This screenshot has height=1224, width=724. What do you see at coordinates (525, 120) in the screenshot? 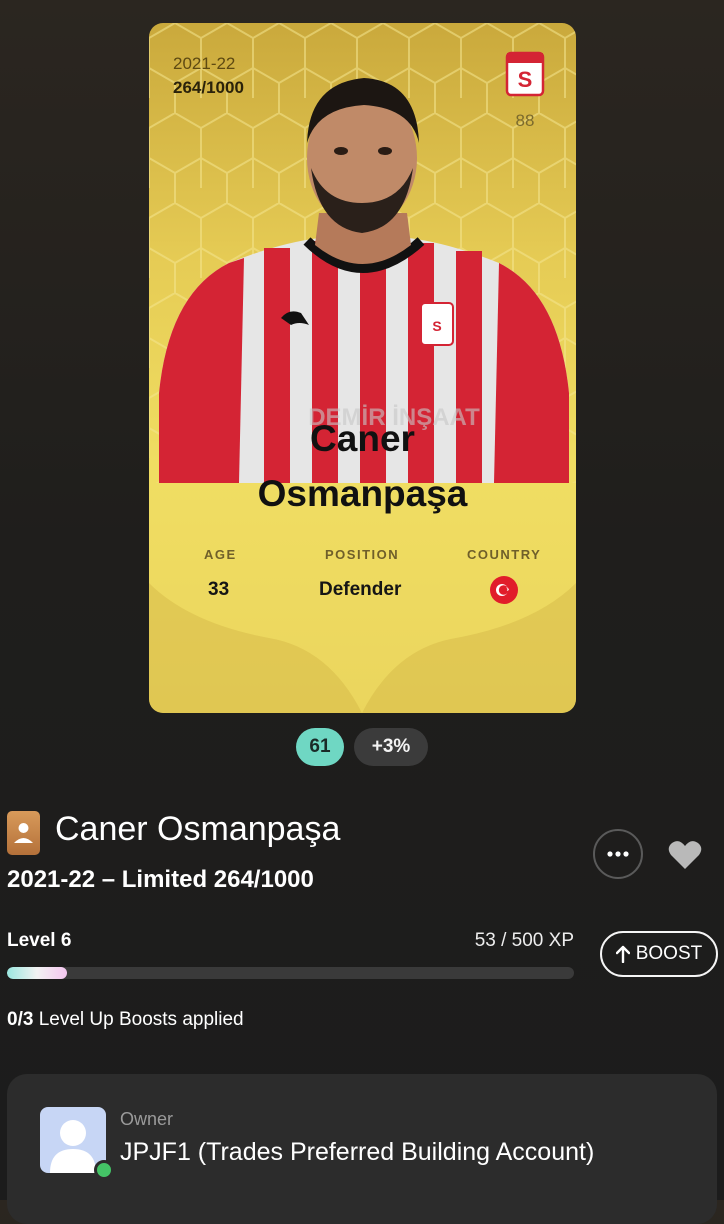
I see `club-rank: 88` at bounding box center [525, 120].